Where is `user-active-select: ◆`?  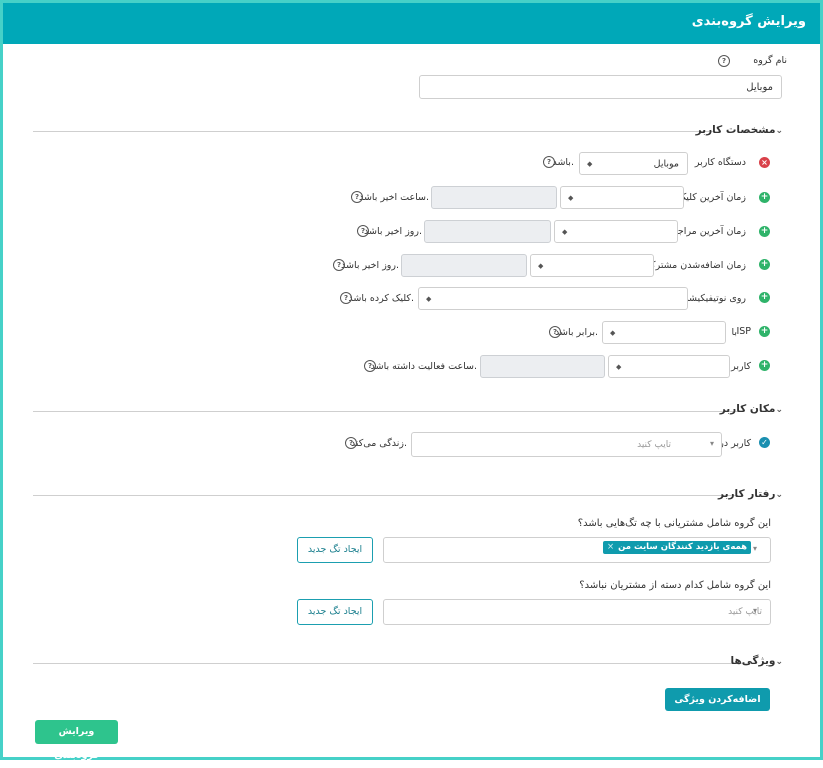 user-active-select: ◆ is located at coordinates (669, 366).